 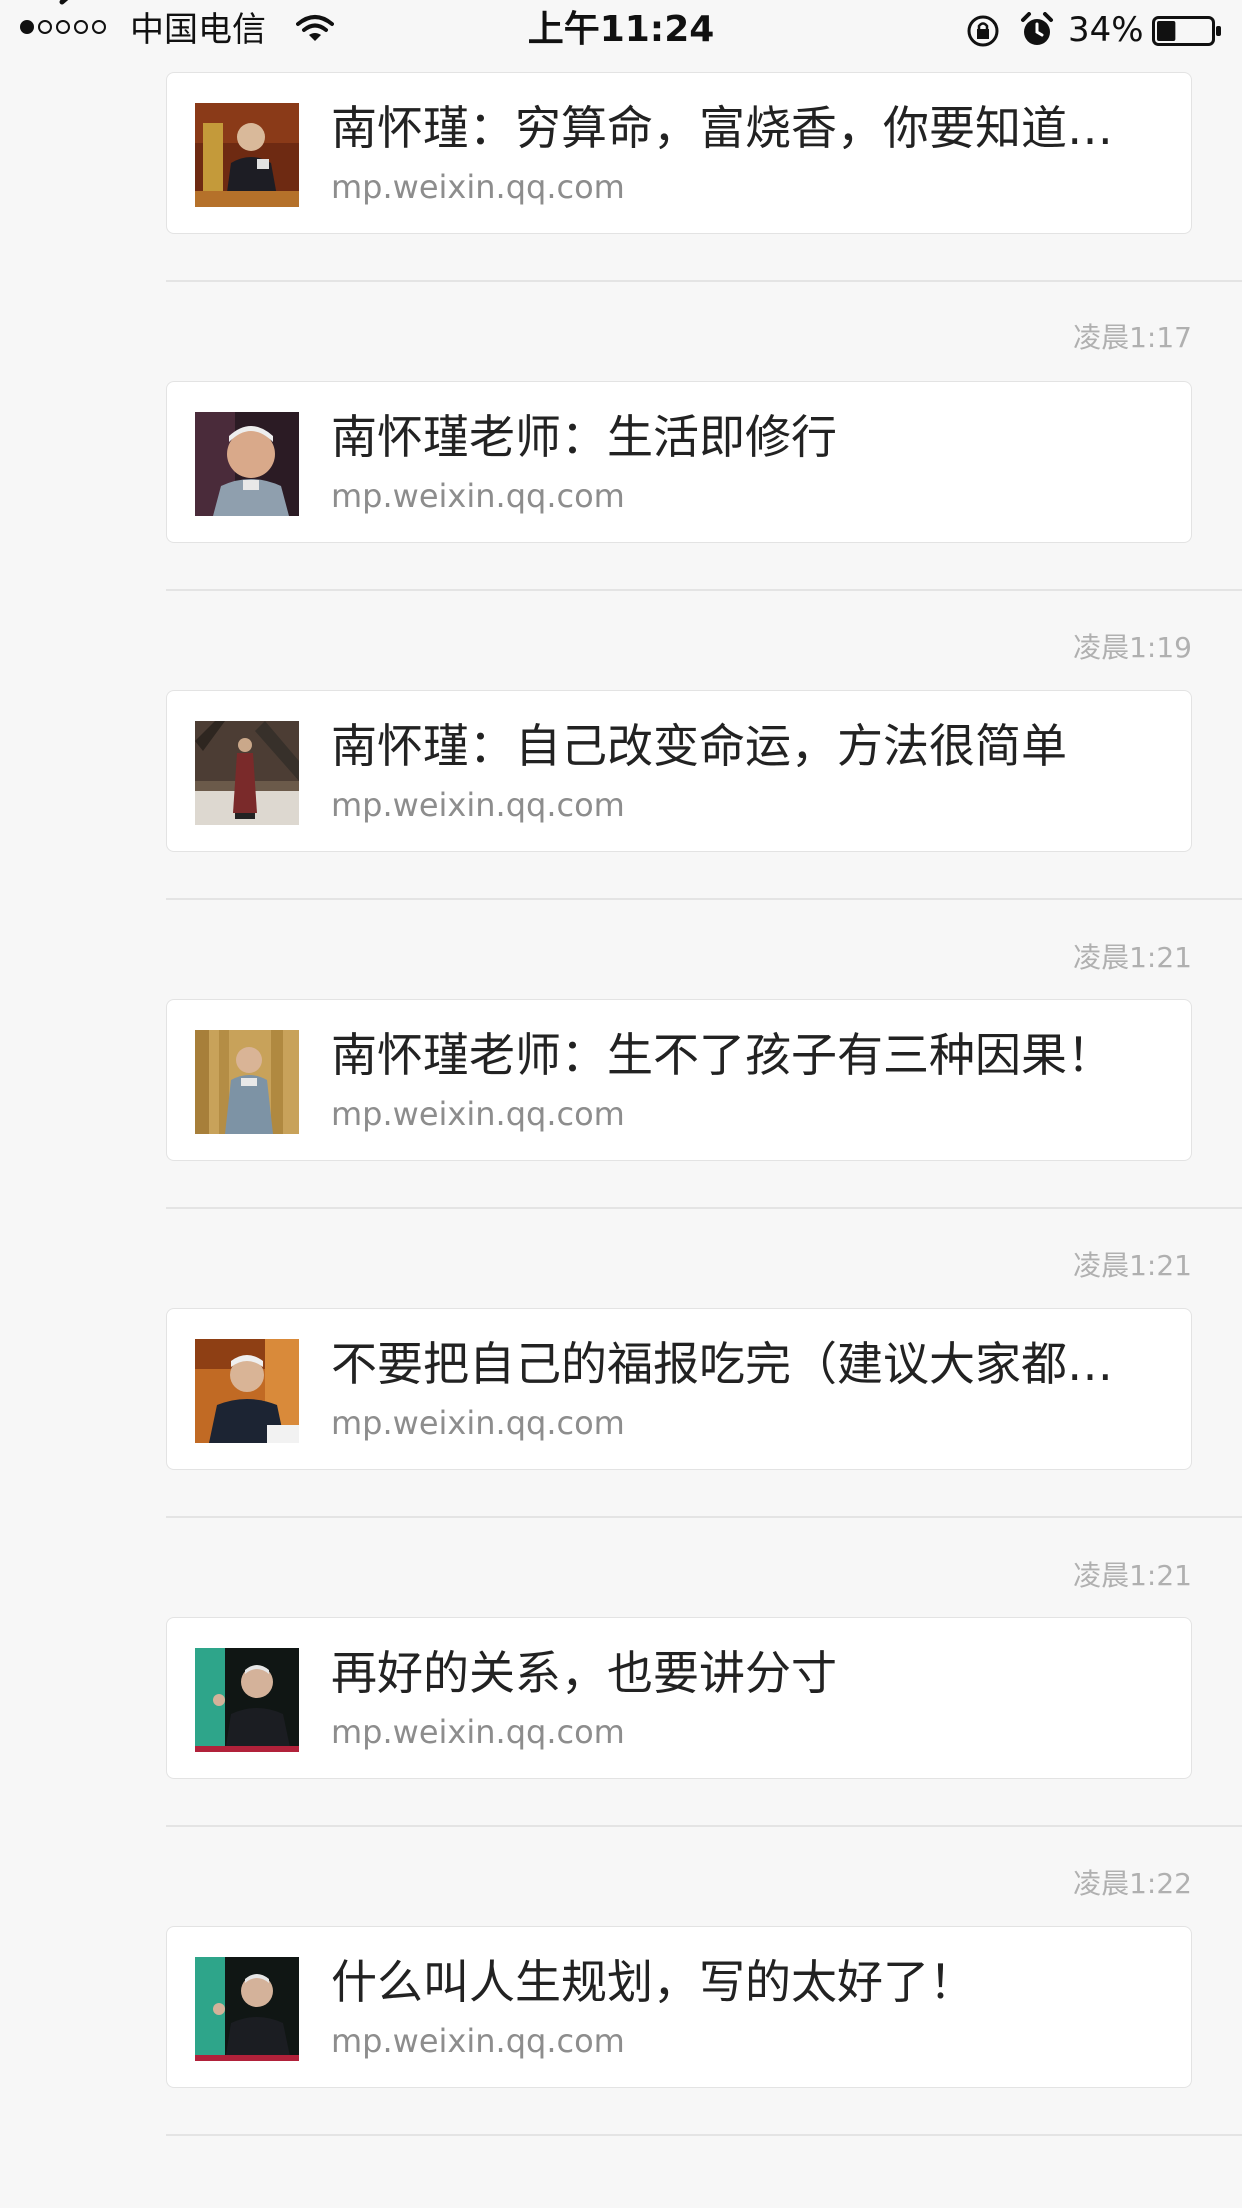 What do you see at coordinates (1106, 30) in the screenshot?
I see `battery-percentage: 34%` at bounding box center [1106, 30].